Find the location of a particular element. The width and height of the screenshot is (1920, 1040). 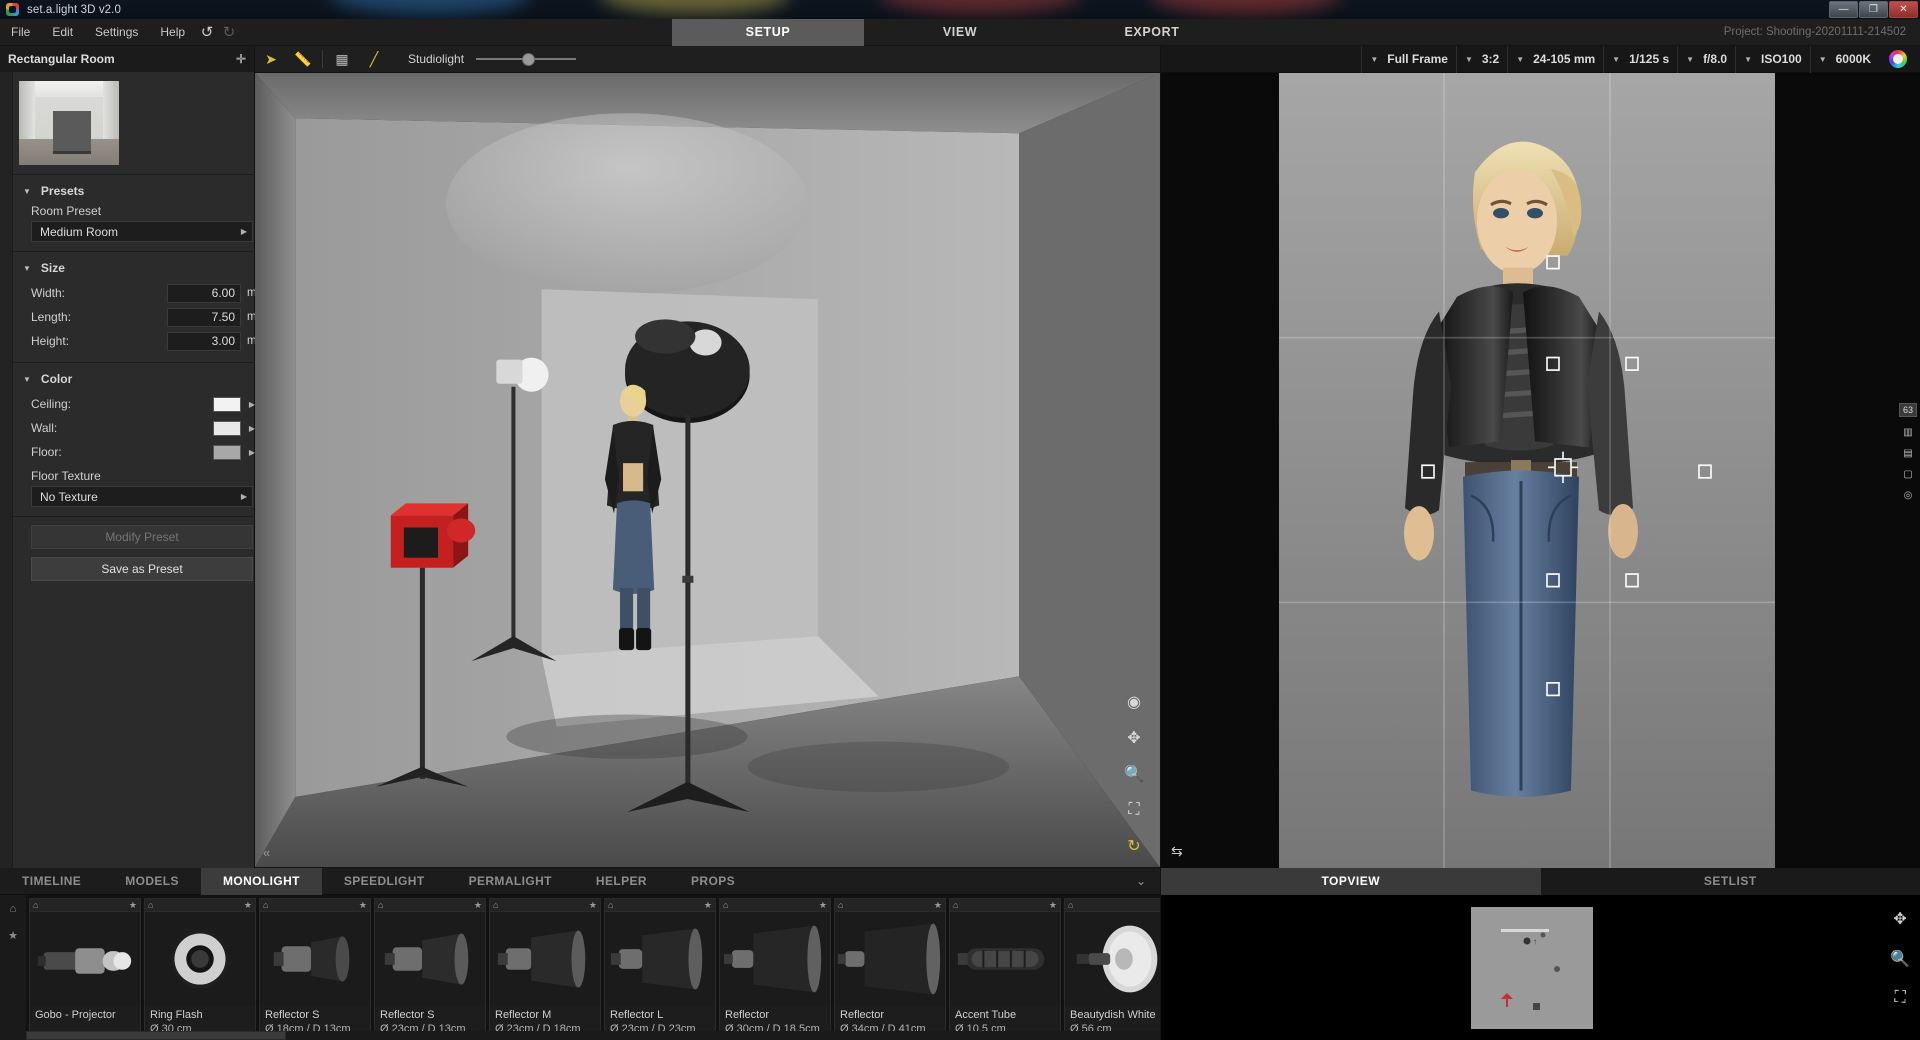

list-item: ⌂ ★ Reflector M Ø 23cm / D 18cm is located at coordinates (545, 969).